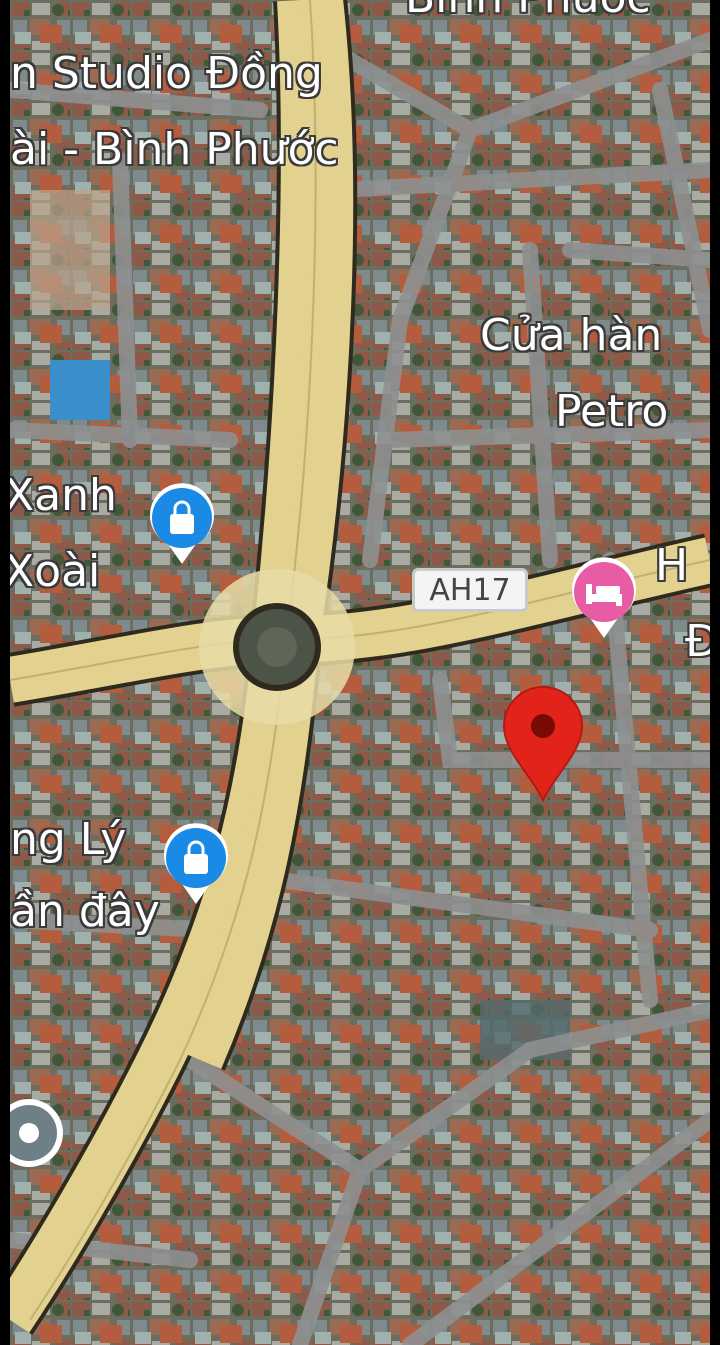 The height and width of the screenshot is (1345, 720). Describe the element at coordinates (68, 839) in the screenshot. I see `label-ng-ly-line1: ng Lý` at that location.